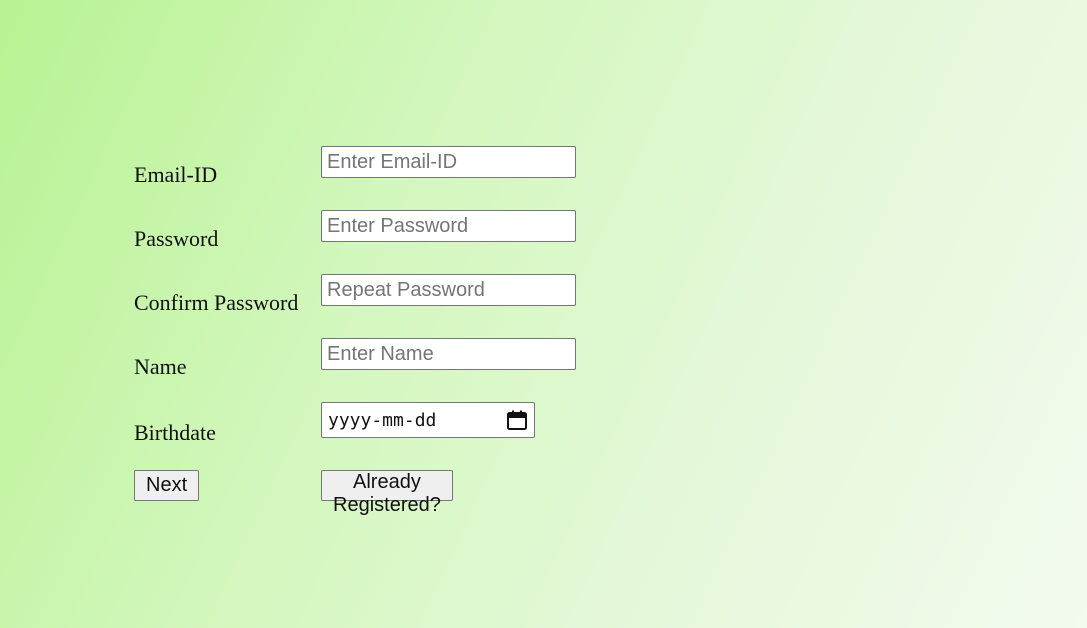 The width and height of the screenshot is (1087, 628). I want to click on password-label: Password, so click(176, 238).